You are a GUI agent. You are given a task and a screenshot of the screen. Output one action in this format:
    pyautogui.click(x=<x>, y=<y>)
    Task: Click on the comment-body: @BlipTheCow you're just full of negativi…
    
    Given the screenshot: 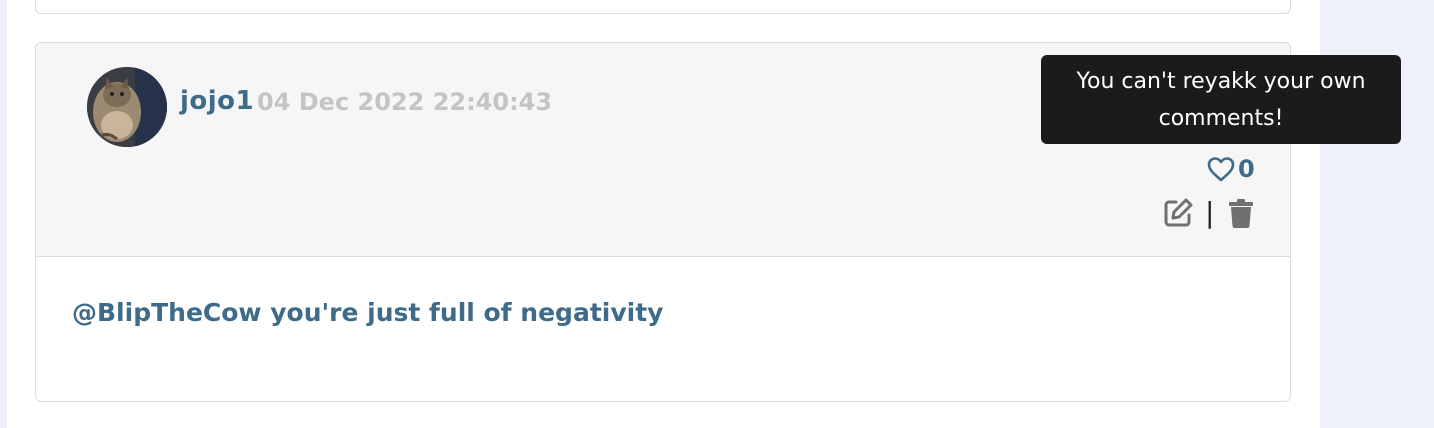 What is the action you would take?
    pyautogui.click(x=368, y=312)
    